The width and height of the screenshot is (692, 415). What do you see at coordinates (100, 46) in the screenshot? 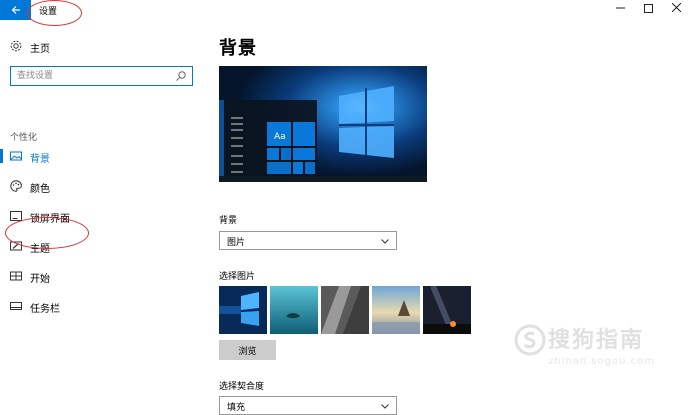
I see `sidebar-item-home: 主页` at bounding box center [100, 46].